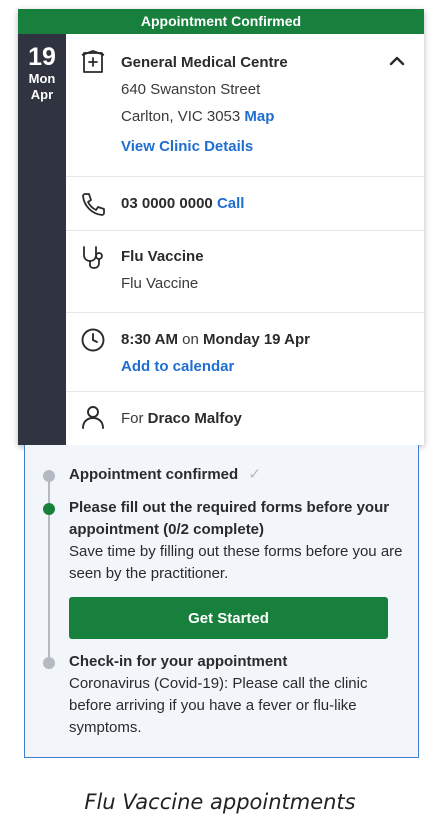 The height and width of the screenshot is (825, 440). Describe the element at coordinates (397, 61) in the screenshot. I see `chevron-up-icon` at that location.